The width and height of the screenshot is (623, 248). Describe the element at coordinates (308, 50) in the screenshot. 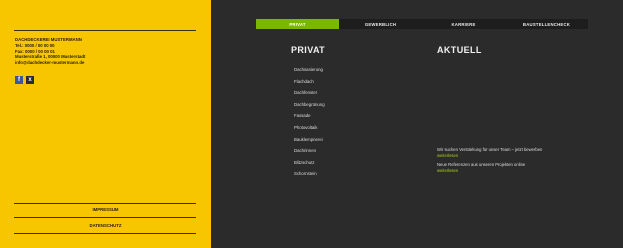

I see `privat-heading: PRIVAT` at that location.